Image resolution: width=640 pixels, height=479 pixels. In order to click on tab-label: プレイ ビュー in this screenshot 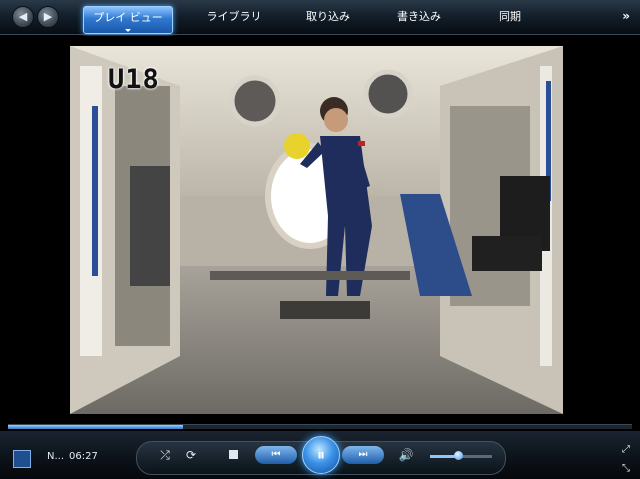, I will do `click(128, 17)`.